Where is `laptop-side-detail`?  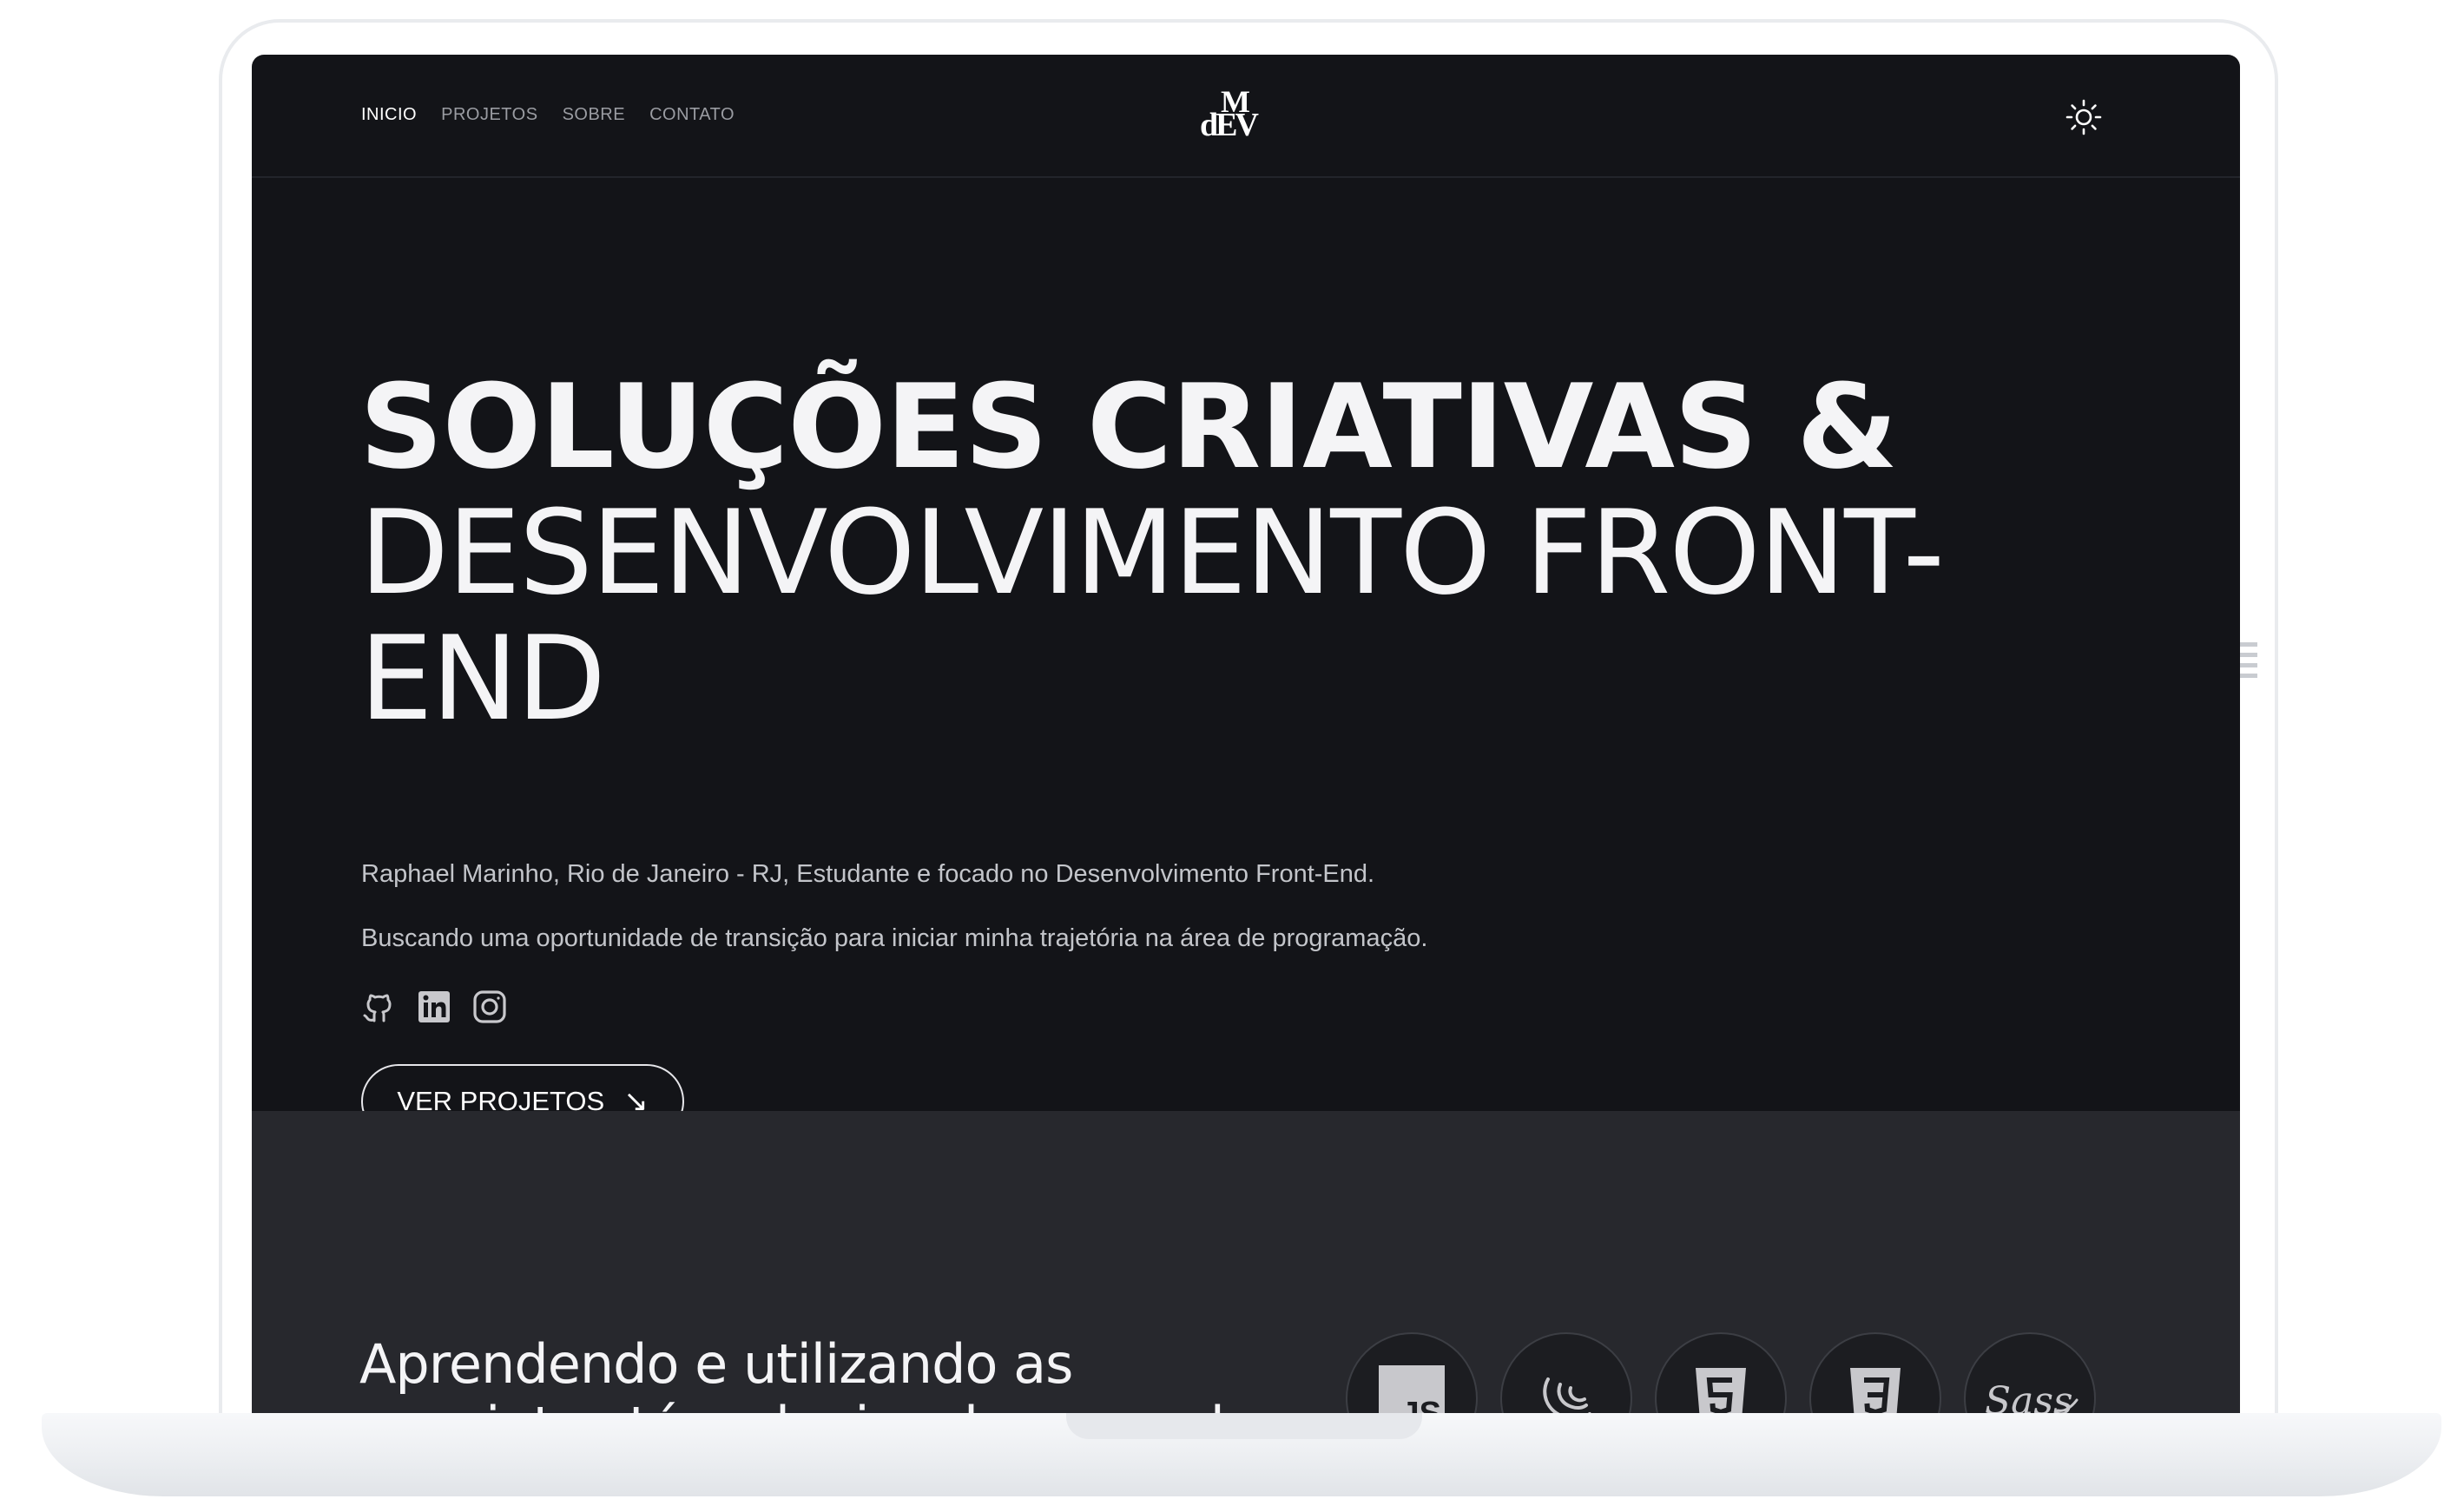
laptop-side-detail is located at coordinates (2248, 661).